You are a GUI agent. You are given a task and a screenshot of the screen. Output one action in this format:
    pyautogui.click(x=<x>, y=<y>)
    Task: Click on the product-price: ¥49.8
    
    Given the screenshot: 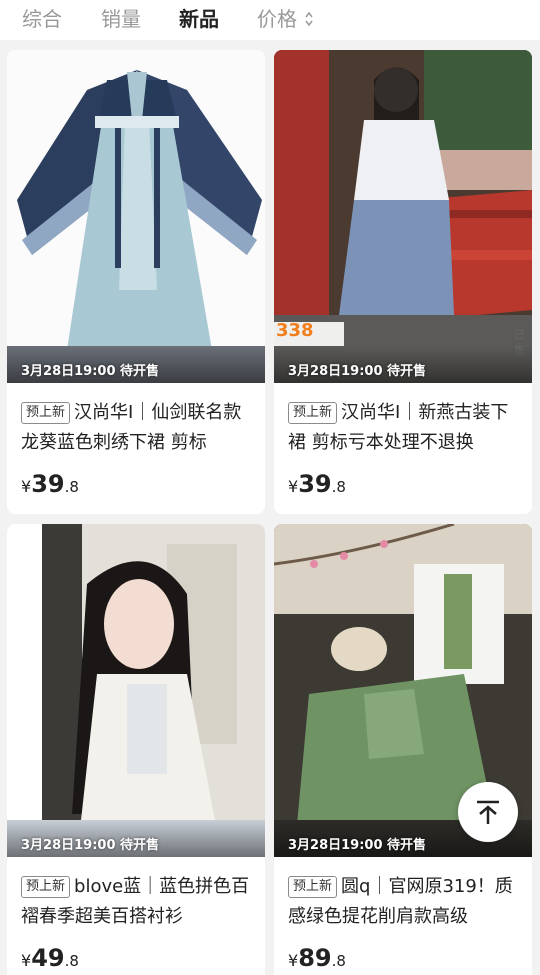 What is the action you would take?
    pyautogui.click(x=50, y=958)
    